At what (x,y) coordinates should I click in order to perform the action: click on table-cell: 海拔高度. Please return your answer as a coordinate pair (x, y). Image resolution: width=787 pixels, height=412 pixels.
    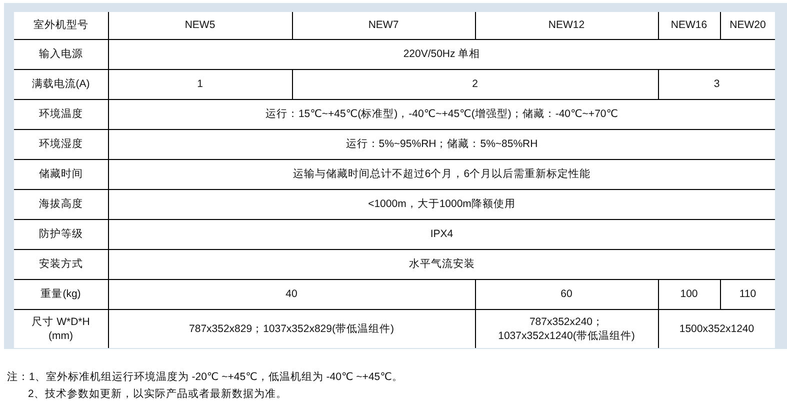
    Looking at the image, I should click on (61, 205).